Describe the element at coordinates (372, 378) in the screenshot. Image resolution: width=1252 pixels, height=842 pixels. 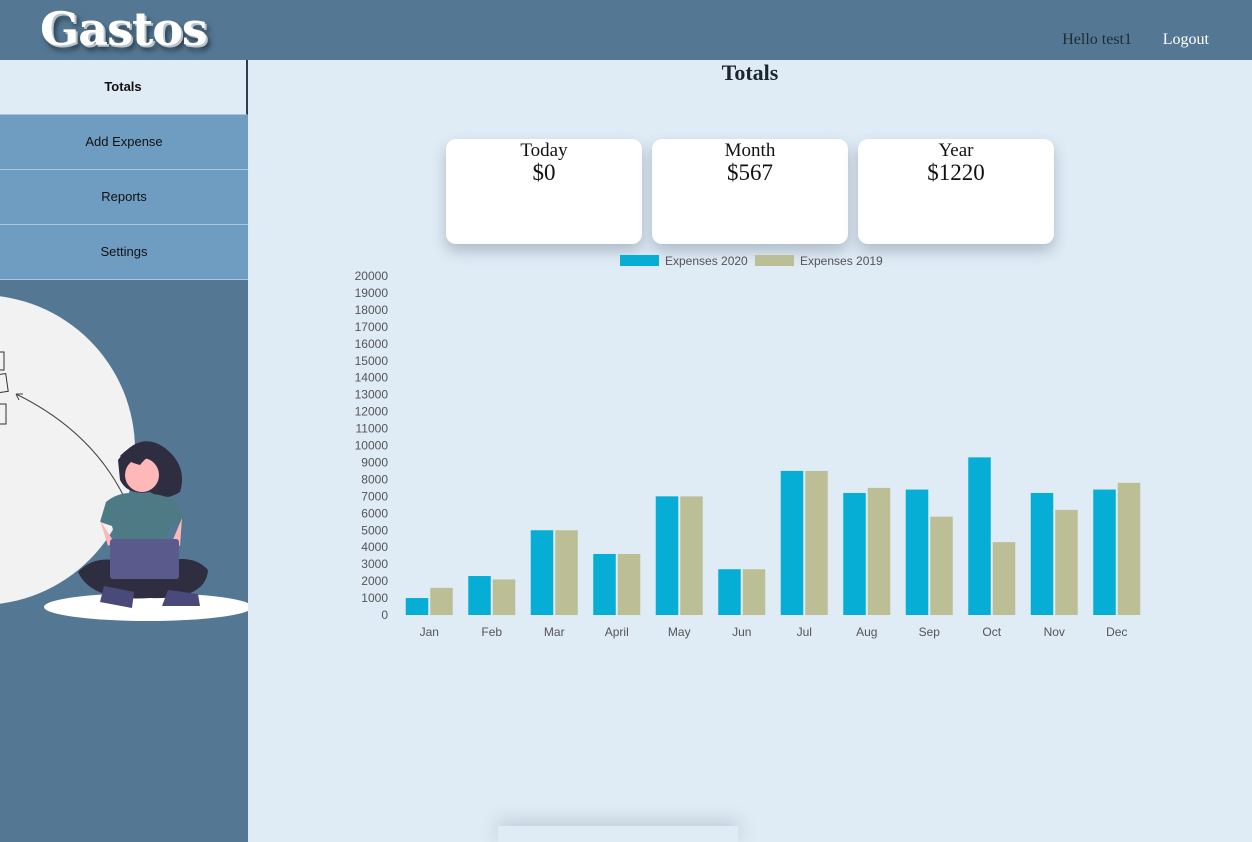
I see `y-tick-label: 14000` at that location.